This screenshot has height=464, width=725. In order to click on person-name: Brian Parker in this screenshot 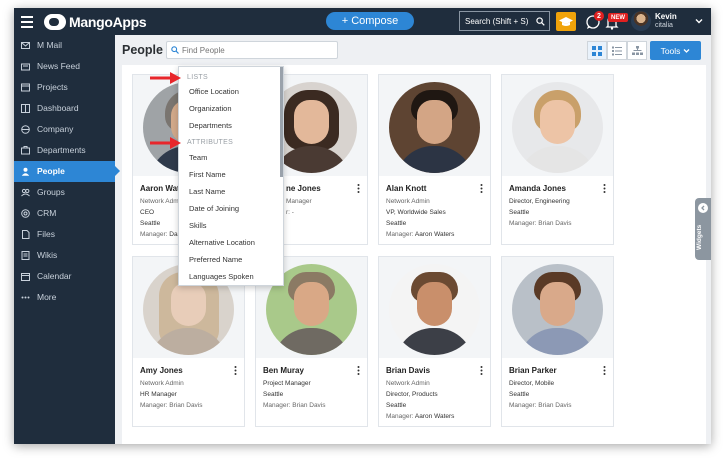, I will do `click(533, 370)`.